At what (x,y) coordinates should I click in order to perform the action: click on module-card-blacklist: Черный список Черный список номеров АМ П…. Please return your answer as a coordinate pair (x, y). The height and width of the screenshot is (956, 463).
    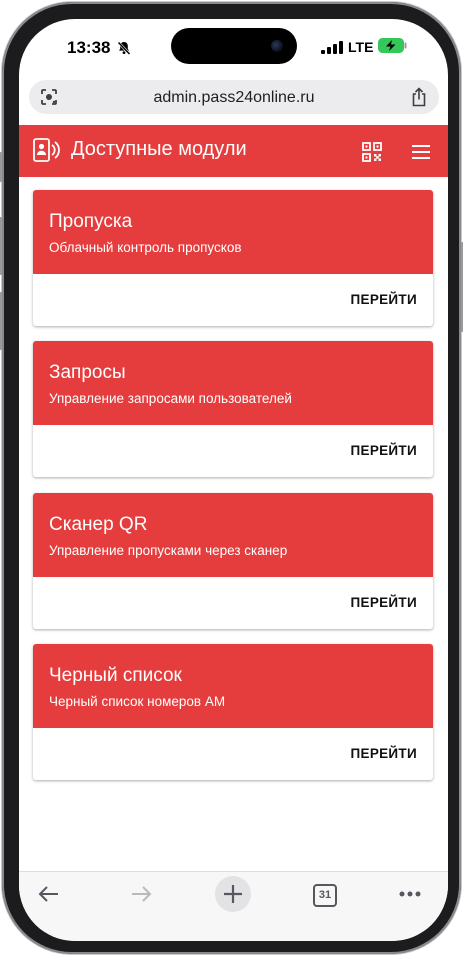
    Looking at the image, I should click on (233, 712).